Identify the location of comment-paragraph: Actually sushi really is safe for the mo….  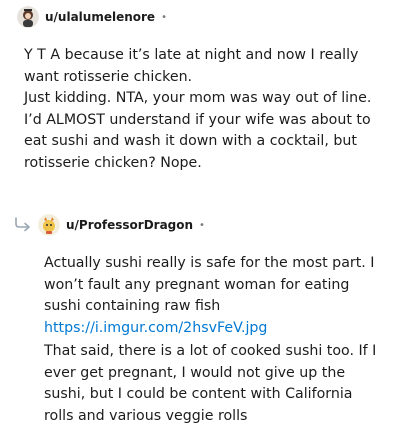
(209, 284).